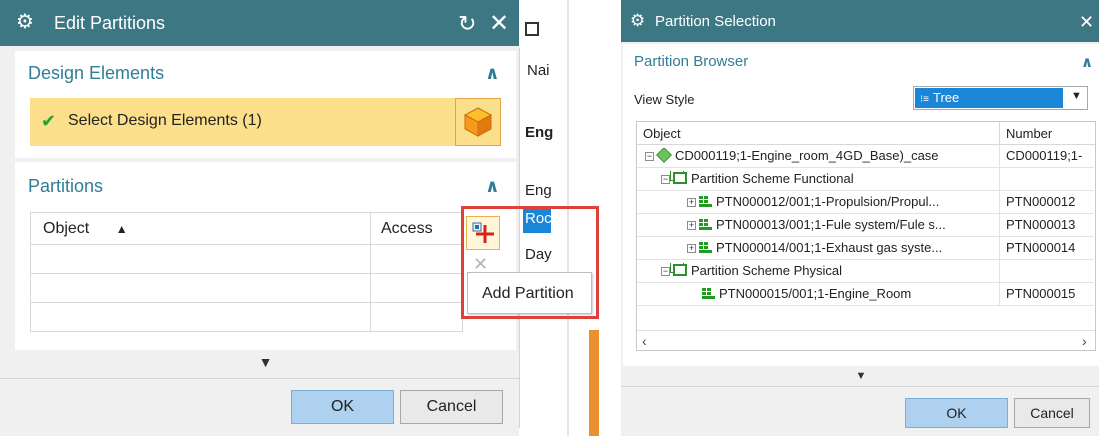 The height and width of the screenshot is (436, 1099). Describe the element at coordinates (1046, 225) in the screenshot. I see `tree-row-number: PTN000013` at that location.